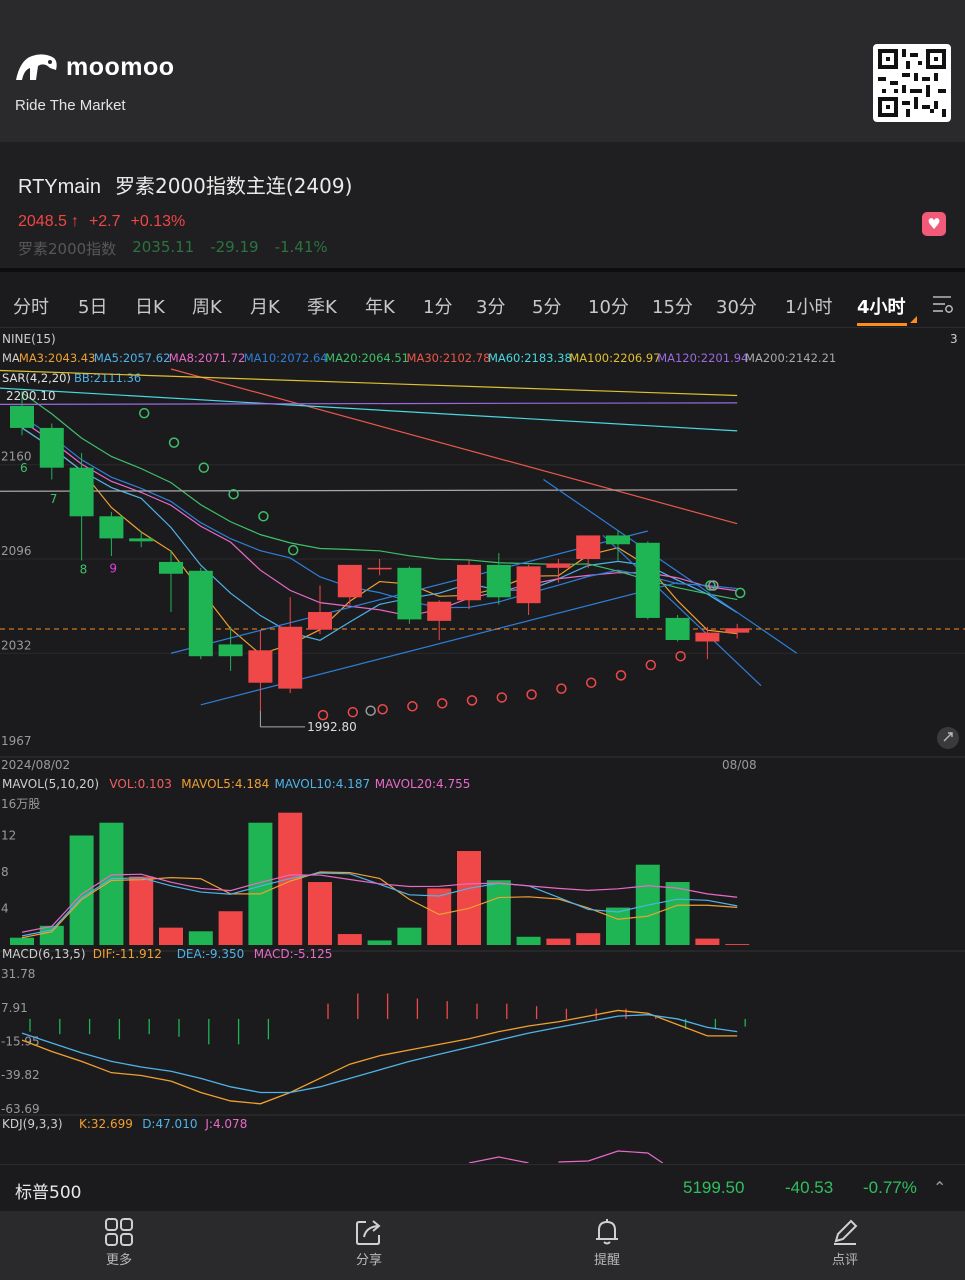 This screenshot has width=965, height=1280. What do you see at coordinates (104, 221) in the screenshot?
I see `price-change: +2.7` at bounding box center [104, 221].